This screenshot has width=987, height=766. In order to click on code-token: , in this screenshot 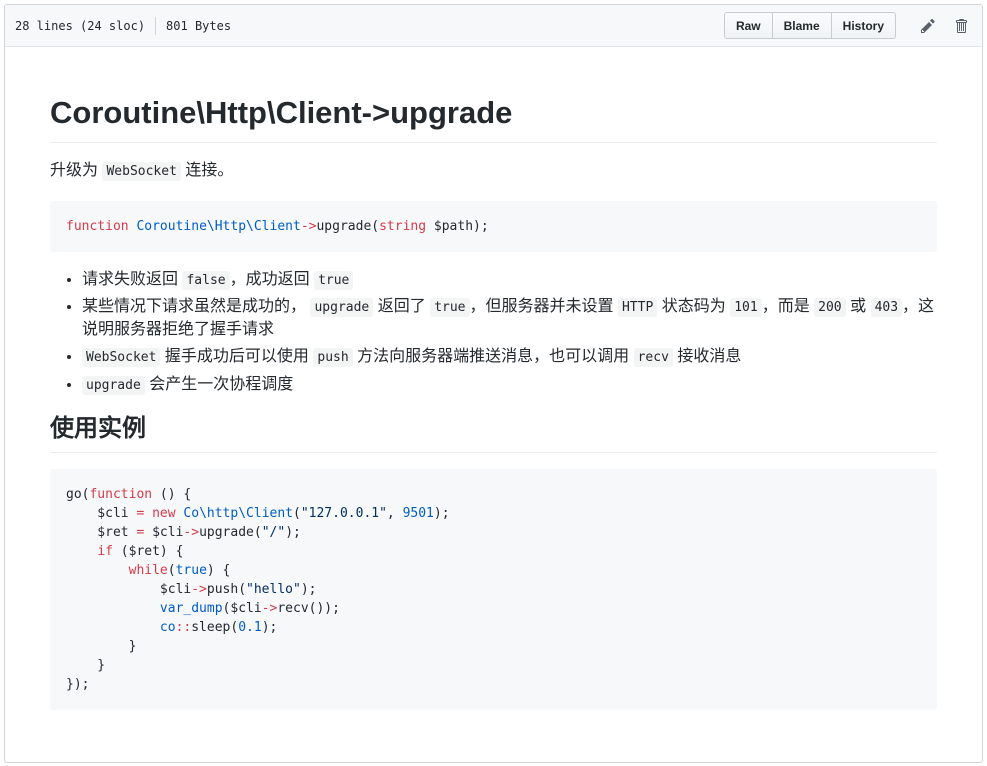, I will do `click(394, 513)`.